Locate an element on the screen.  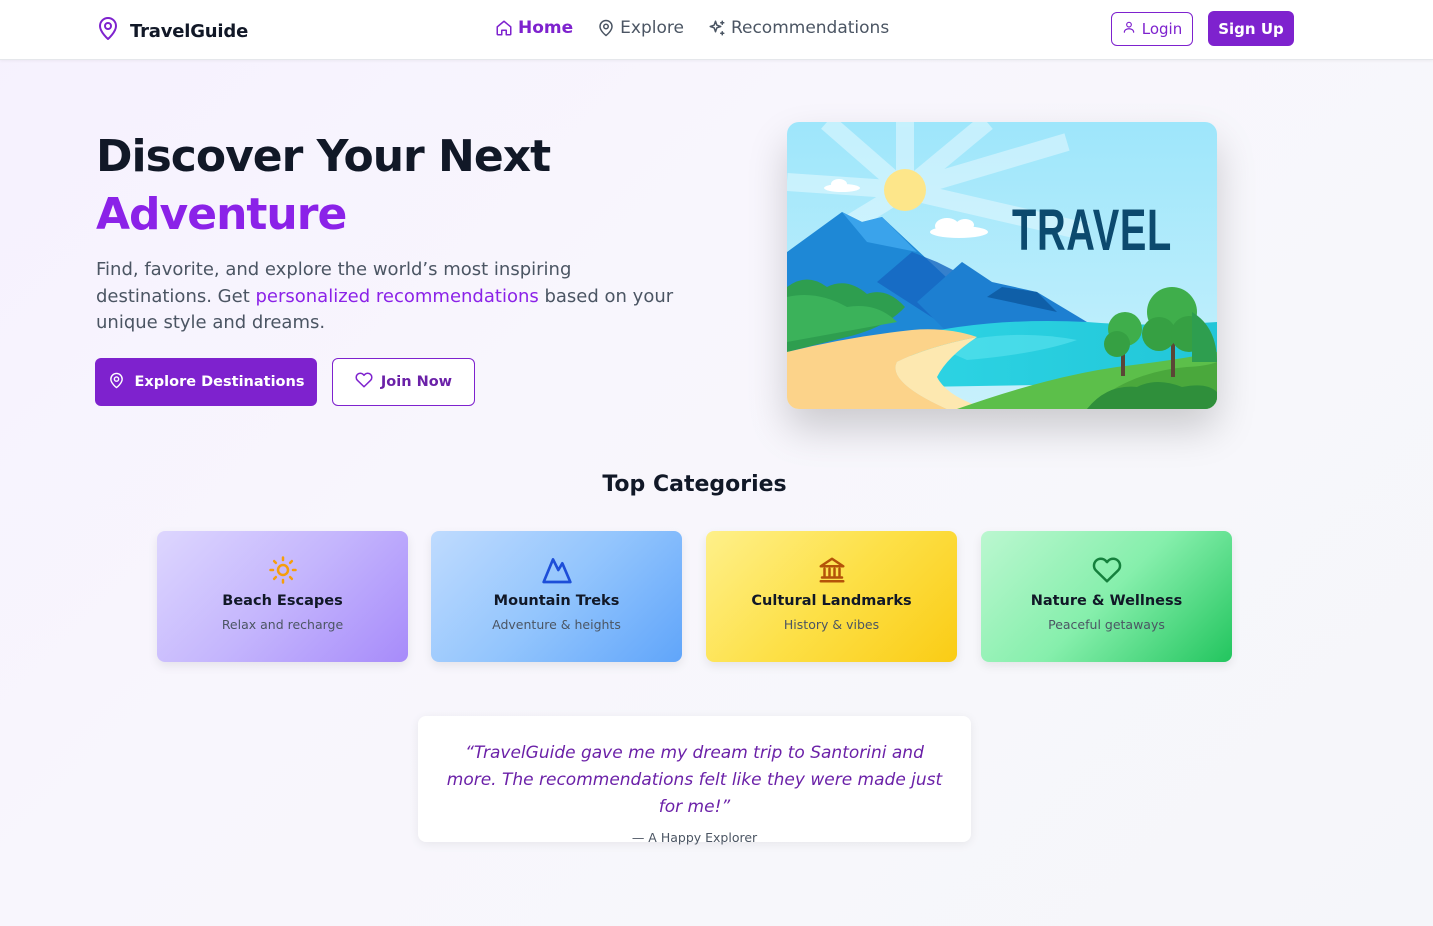
brand-logo: TravelGuide is located at coordinates (172, 31).